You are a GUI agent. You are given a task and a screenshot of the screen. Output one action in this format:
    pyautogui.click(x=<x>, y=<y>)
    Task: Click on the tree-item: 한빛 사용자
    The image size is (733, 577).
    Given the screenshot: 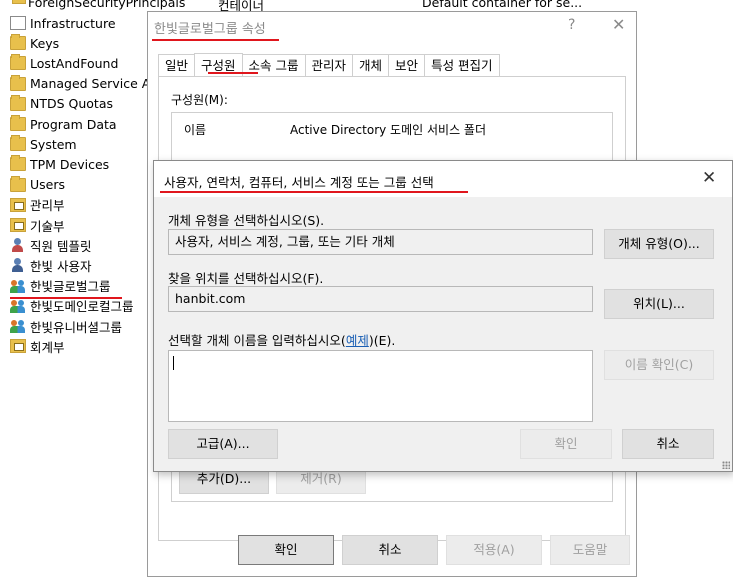 What is the action you would take?
    pyautogui.click(x=50, y=265)
    